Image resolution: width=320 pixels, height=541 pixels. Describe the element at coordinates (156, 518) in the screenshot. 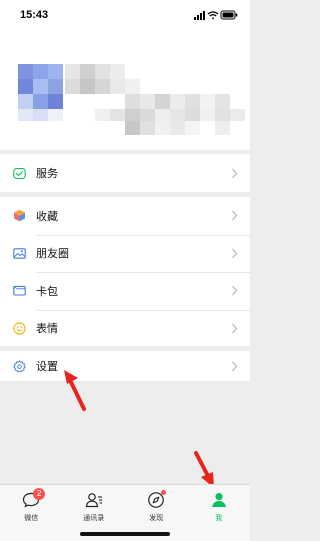

I see `tab-label: 发现` at that location.